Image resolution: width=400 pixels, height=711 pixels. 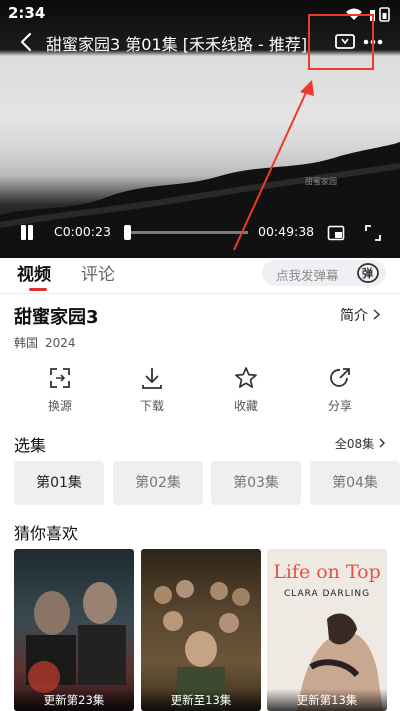 I want to click on recommend-card: 更新第23集, so click(x=74, y=630).